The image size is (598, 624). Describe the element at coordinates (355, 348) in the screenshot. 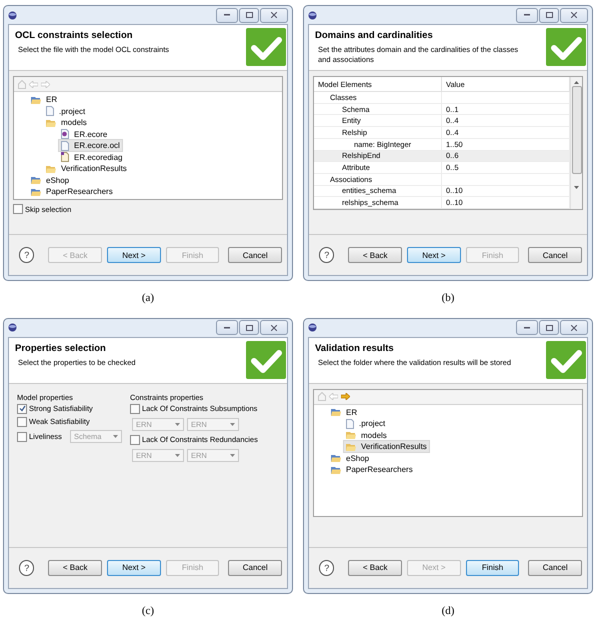

I see `page-title: Validation results` at that location.